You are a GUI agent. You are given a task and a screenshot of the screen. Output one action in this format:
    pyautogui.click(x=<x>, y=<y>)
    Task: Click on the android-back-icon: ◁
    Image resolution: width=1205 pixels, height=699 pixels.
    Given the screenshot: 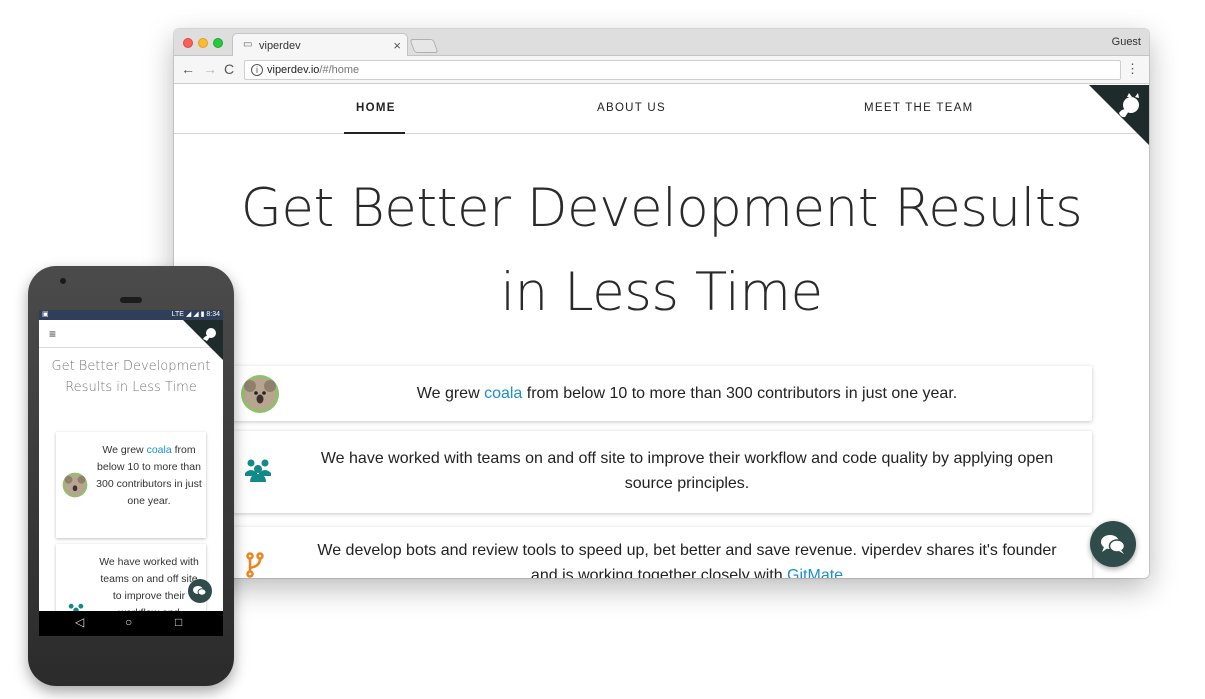 What is the action you would take?
    pyautogui.click(x=79, y=622)
    